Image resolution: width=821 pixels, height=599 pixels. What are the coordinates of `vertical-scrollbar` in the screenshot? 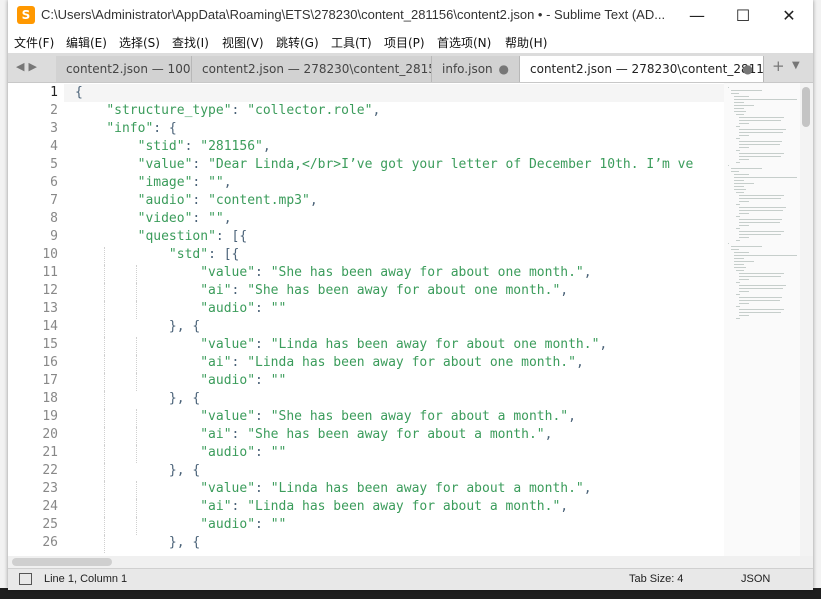 It's located at (806, 319).